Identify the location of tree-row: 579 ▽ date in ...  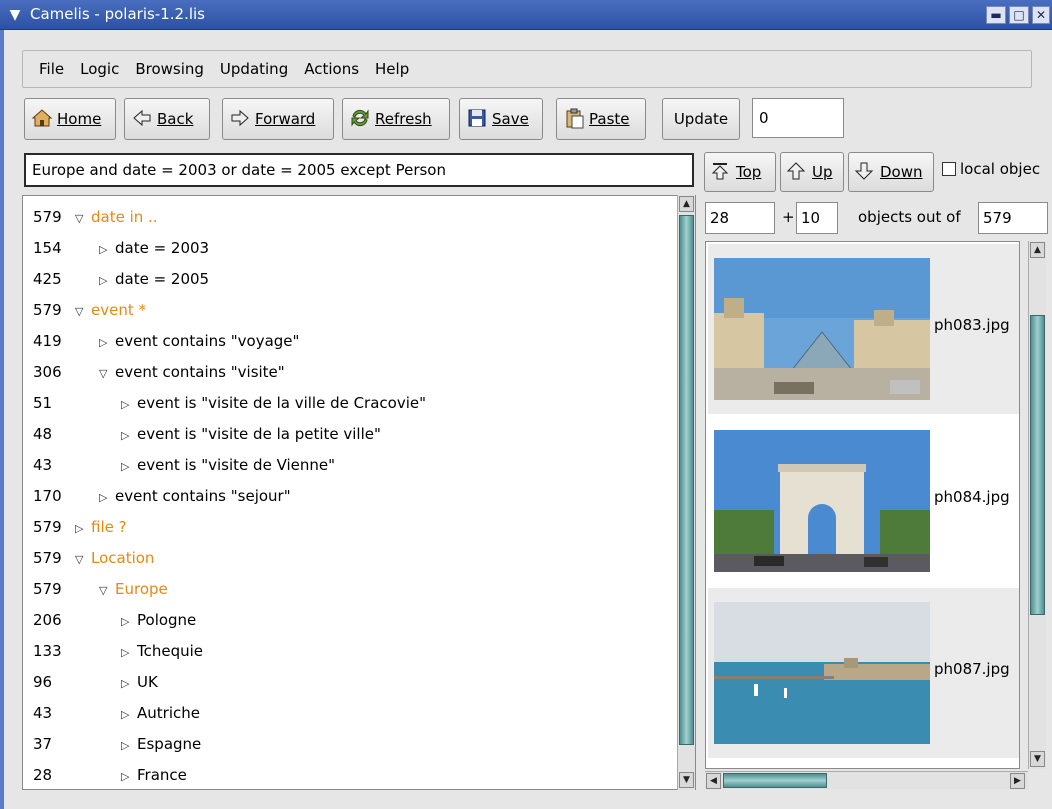
(350, 217).